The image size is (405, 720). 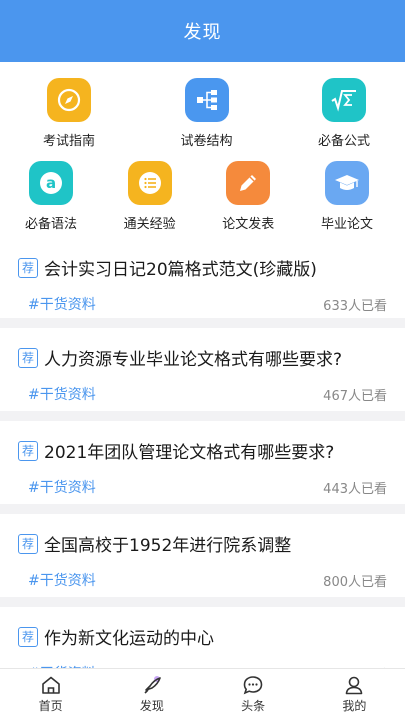 I want to click on tab-label: 发现, so click(x=151, y=706).